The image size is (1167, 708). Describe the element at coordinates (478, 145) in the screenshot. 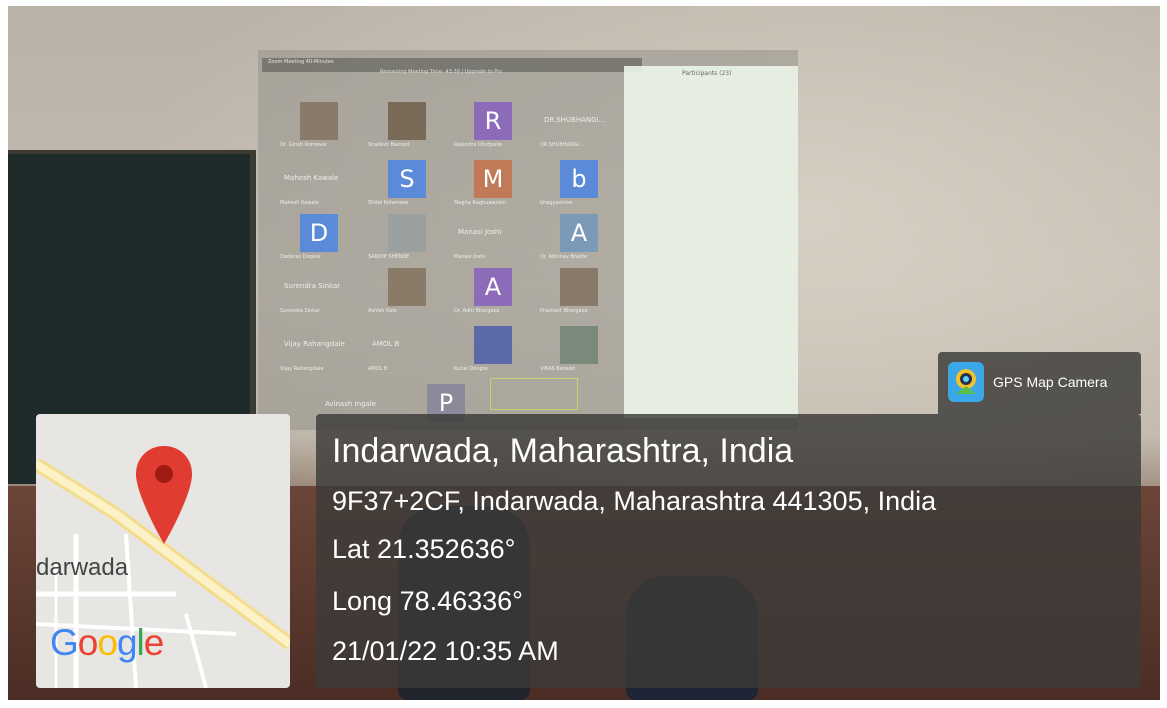

I see `participant-name: Rajendra Dhotpalle` at that location.